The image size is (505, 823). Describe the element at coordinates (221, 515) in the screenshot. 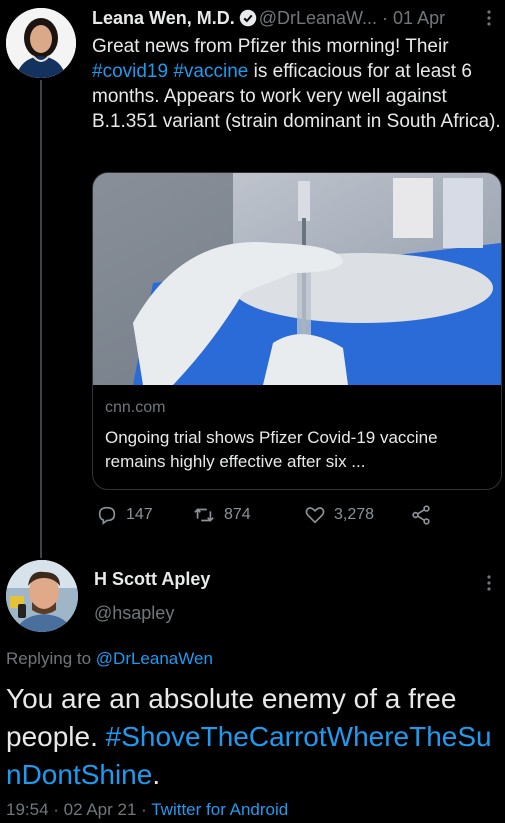

I see `retweet-button: 874` at that location.